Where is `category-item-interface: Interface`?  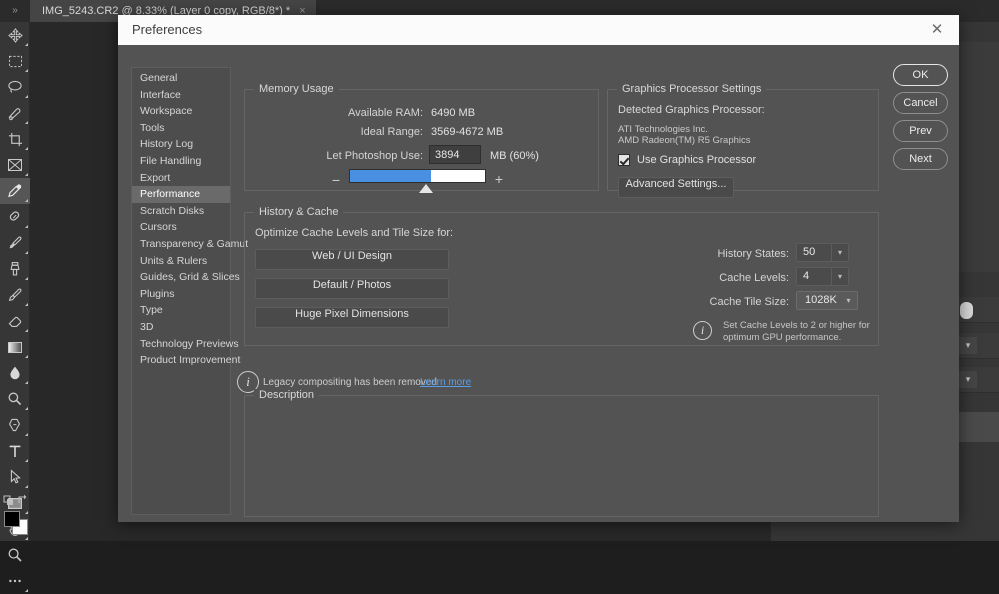
category-item-interface: Interface is located at coordinates (181, 95).